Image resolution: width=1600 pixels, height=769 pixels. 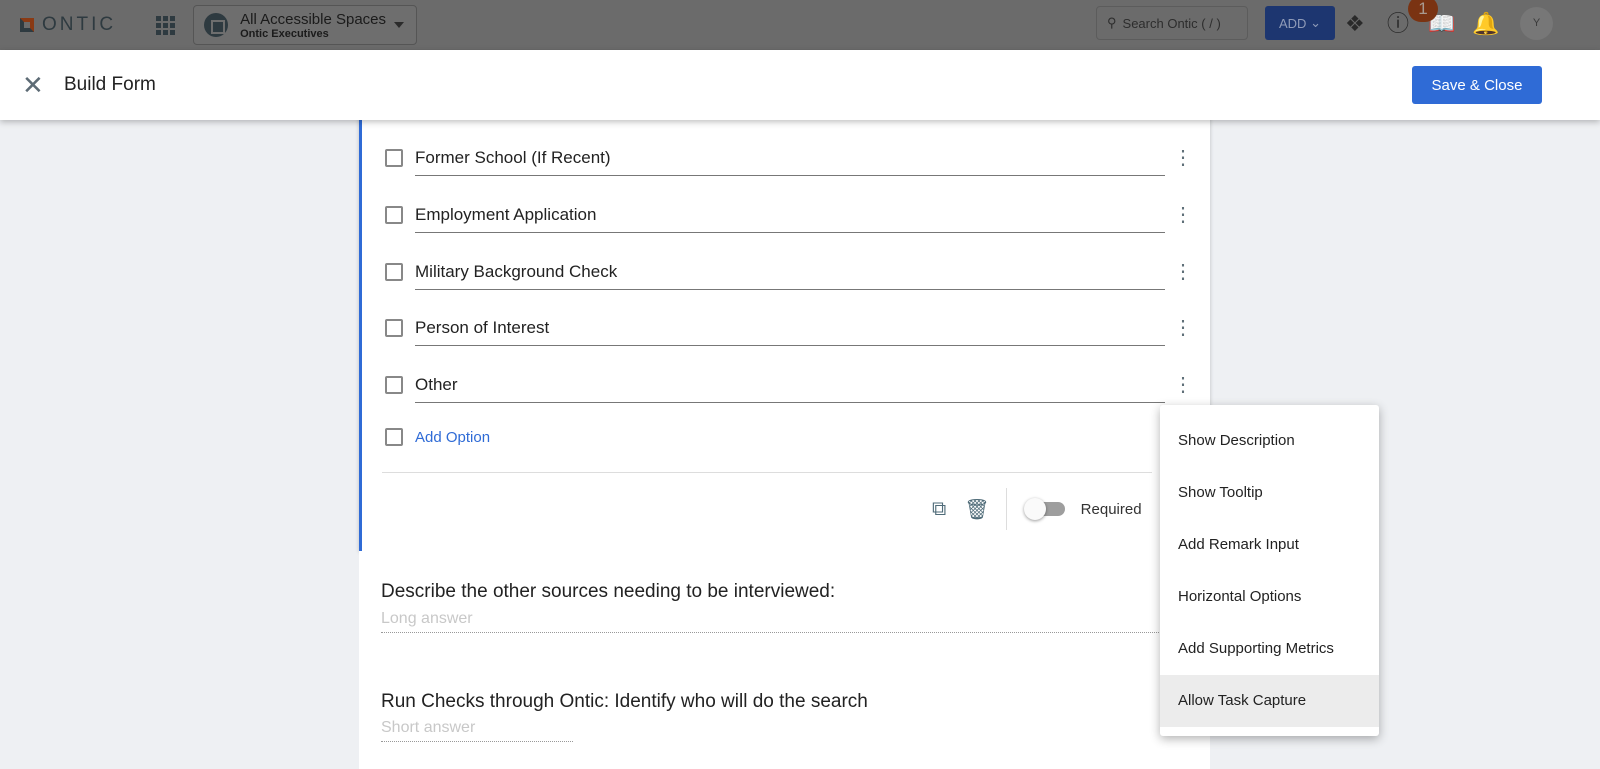 What do you see at coordinates (399, 27) in the screenshot?
I see `caret-down-icon` at bounding box center [399, 27].